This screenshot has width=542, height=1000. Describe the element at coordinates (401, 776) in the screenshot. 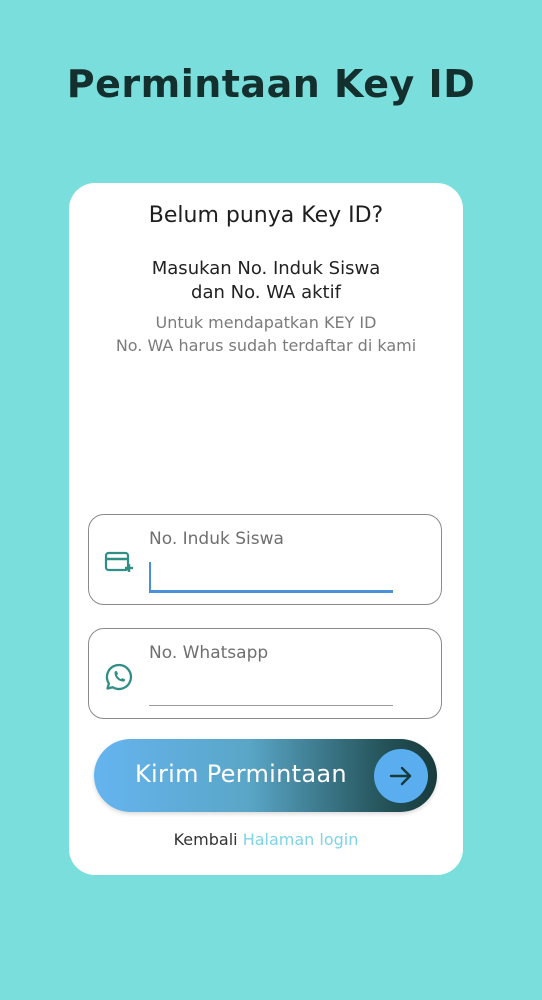

I see `arrow-right-icon` at that location.